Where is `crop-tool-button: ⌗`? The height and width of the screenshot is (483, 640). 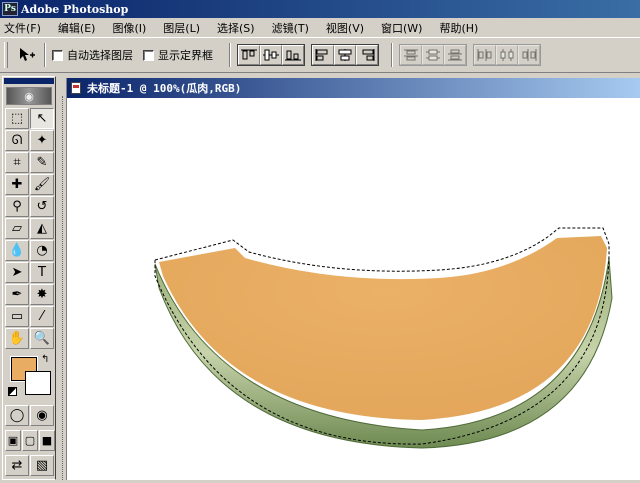
crop-tool-button: ⌗ is located at coordinates (17, 162).